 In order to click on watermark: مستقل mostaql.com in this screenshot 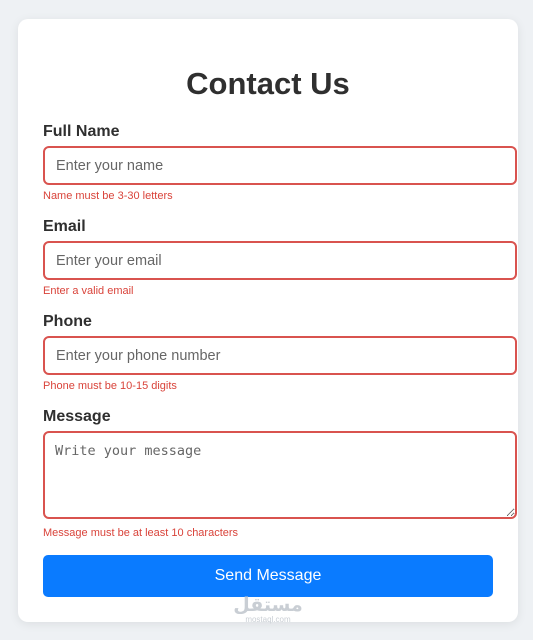, I will do `click(268, 609)`.